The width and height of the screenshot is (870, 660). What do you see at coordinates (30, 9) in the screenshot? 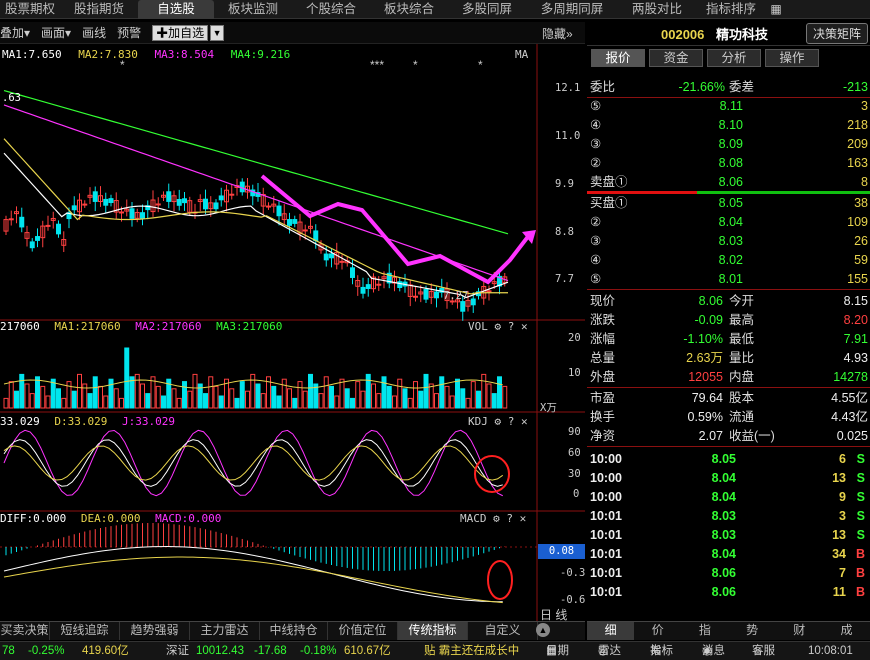
I see `top-tab-0: 股票期权` at bounding box center [30, 9].